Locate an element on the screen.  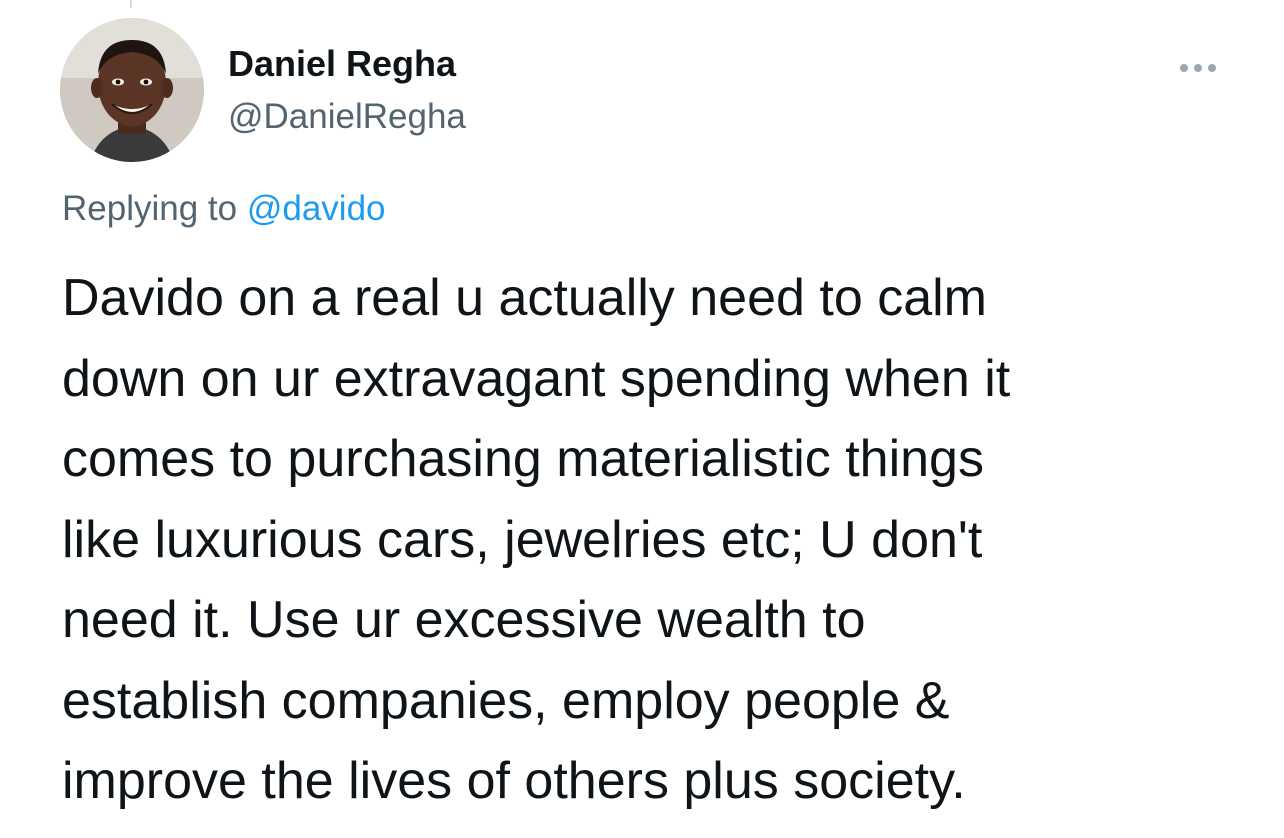
thread-line is located at coordinates (131, 4).